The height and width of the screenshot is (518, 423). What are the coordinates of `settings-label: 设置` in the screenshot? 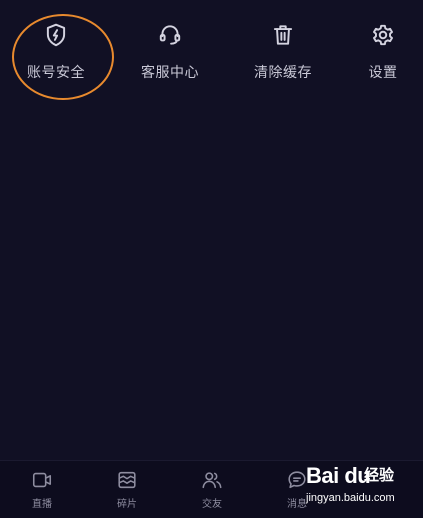 It's located at (383, 72).